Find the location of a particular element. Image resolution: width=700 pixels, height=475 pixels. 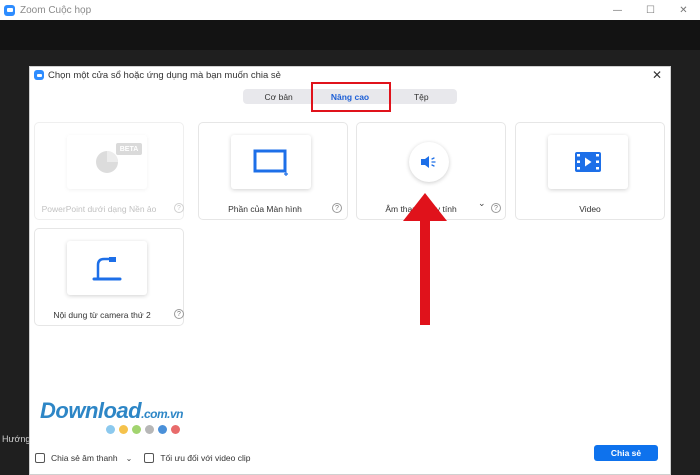

film-icon is located at coordinates (588, 162).